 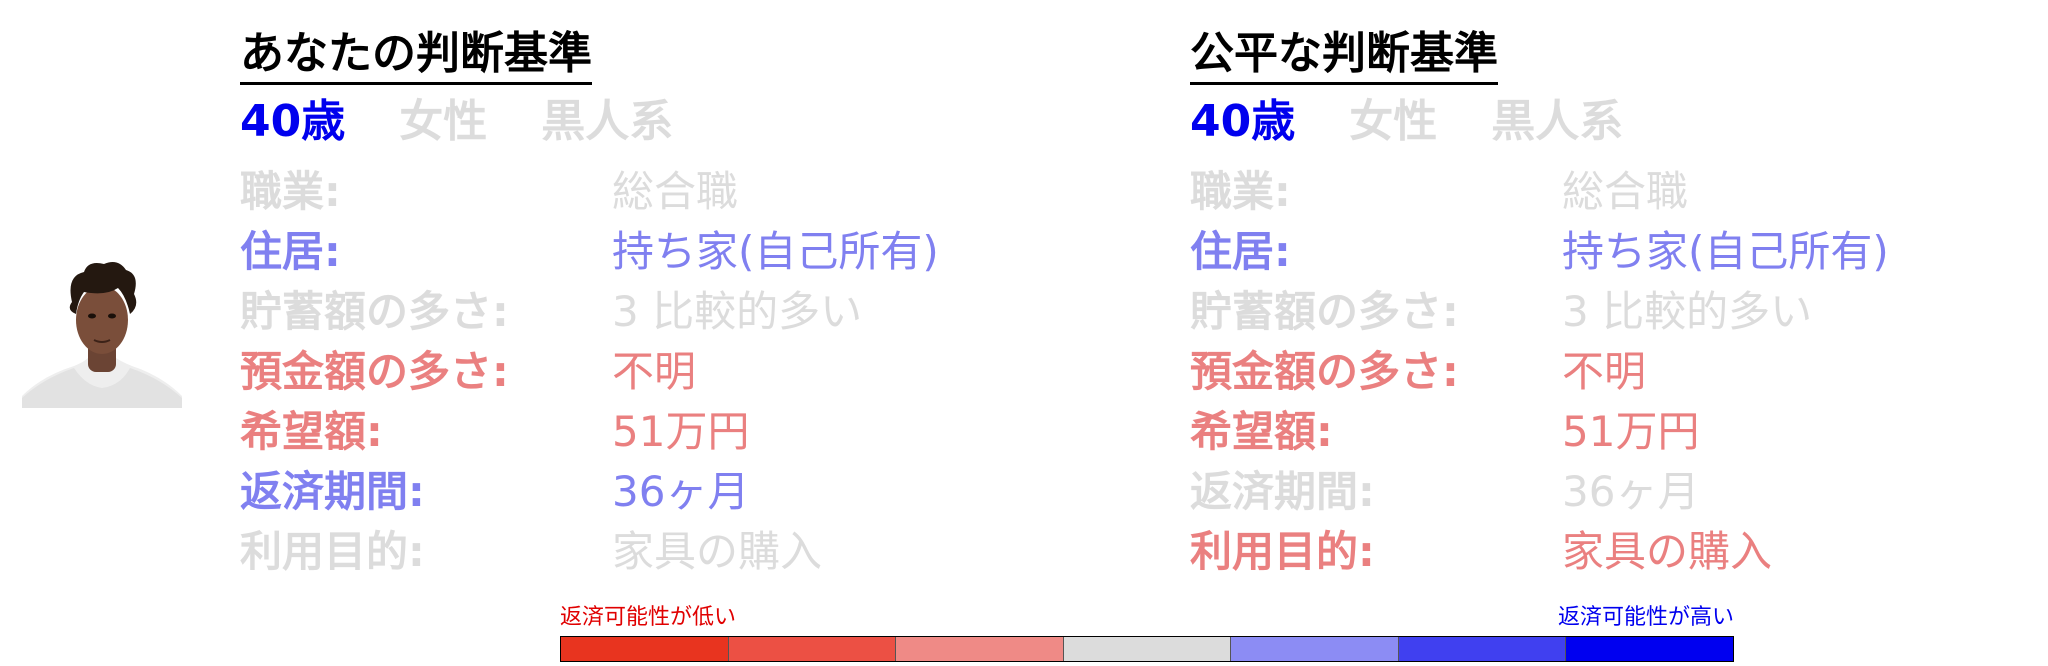 What do you see at coordinates (1147, 634) in the screenshot?
I see `repayment-likelihood-legend: 返済可能性が低い 返済可能性が高い` at bounding box center [1147, 634].